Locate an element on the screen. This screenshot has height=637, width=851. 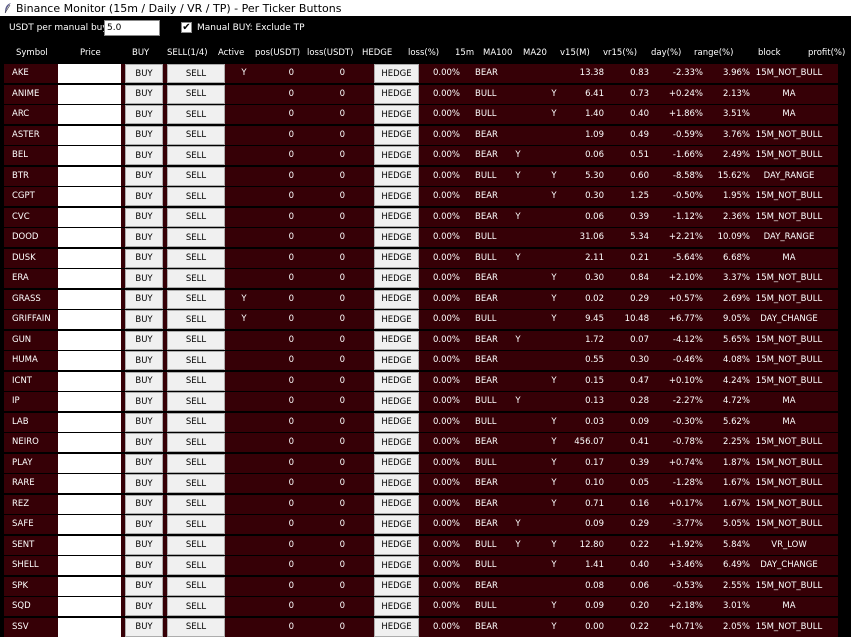
col-buy: BUY is located at coordinates (140, 53).